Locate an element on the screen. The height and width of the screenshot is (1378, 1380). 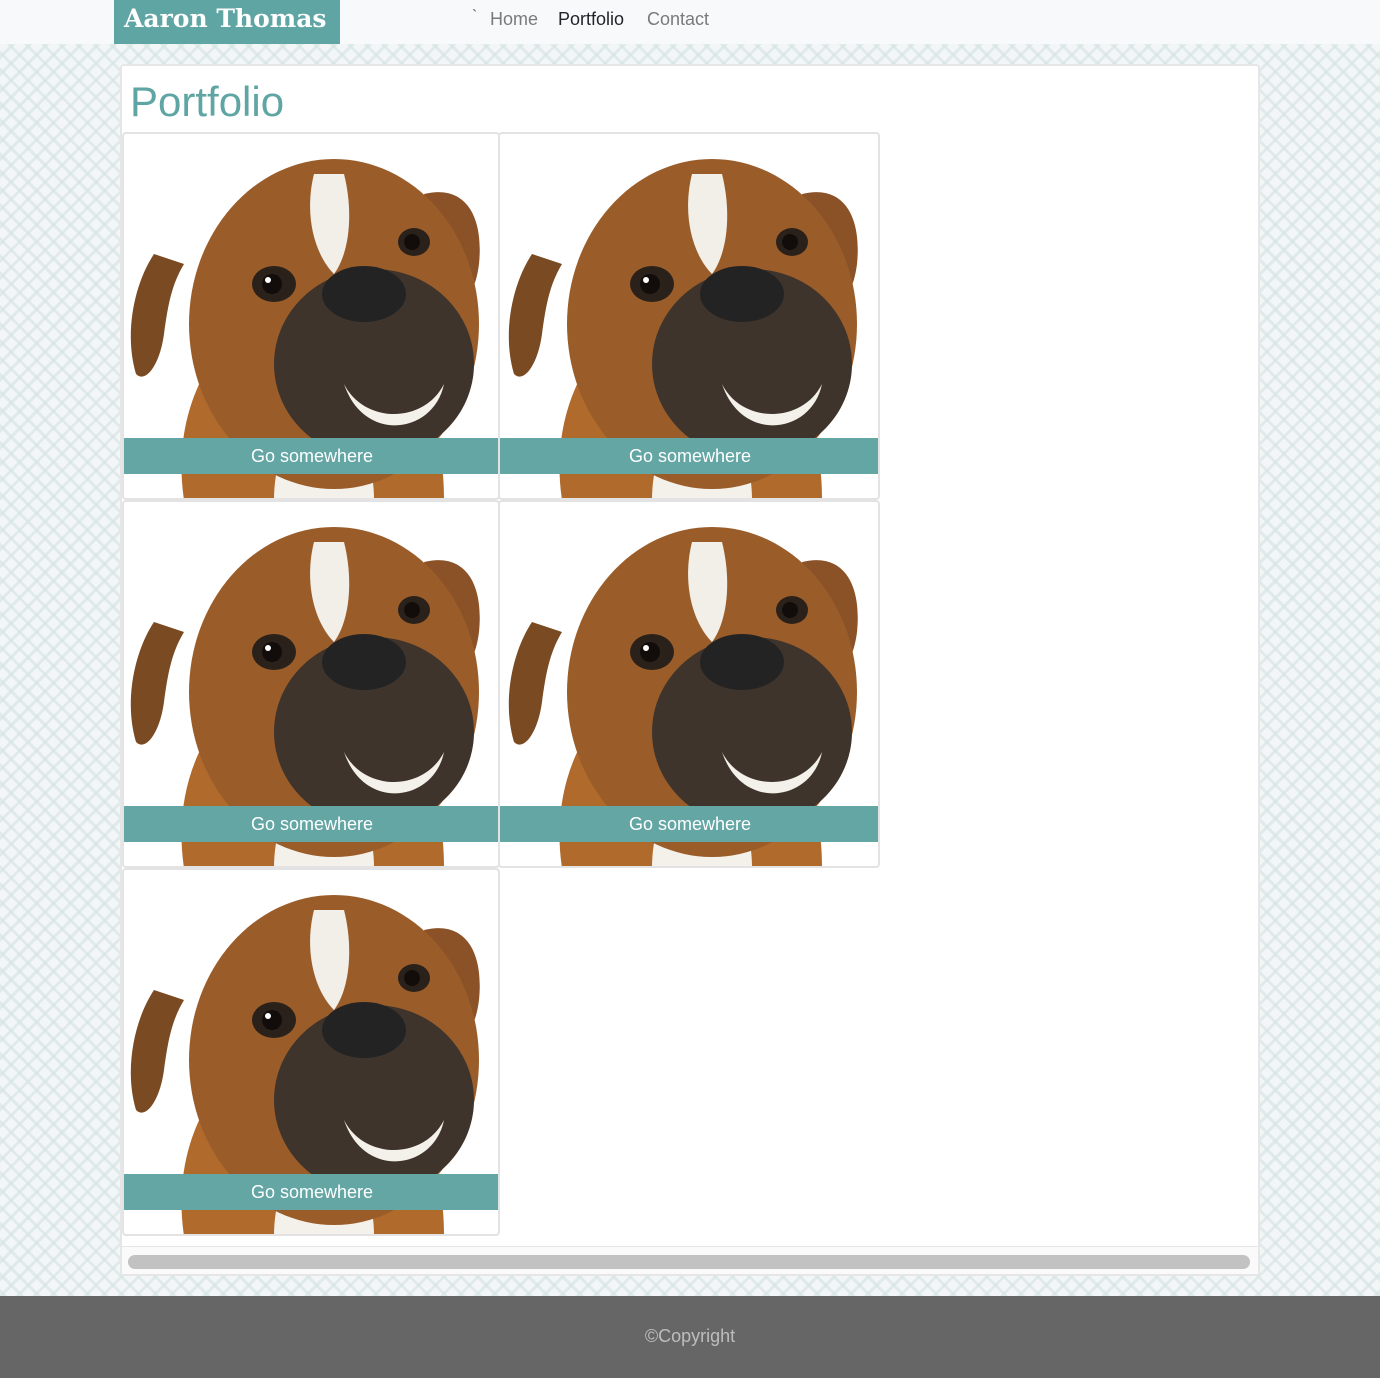
horizontal-scrollbar is located at coordinates (690, 1260).